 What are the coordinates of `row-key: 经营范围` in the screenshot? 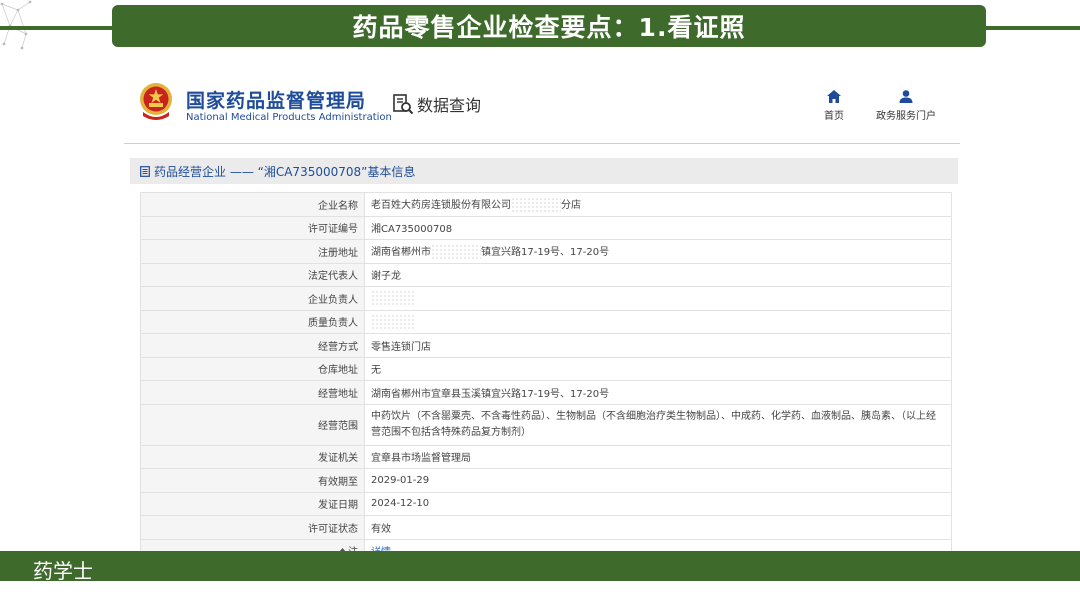 It's located at (252, 424).